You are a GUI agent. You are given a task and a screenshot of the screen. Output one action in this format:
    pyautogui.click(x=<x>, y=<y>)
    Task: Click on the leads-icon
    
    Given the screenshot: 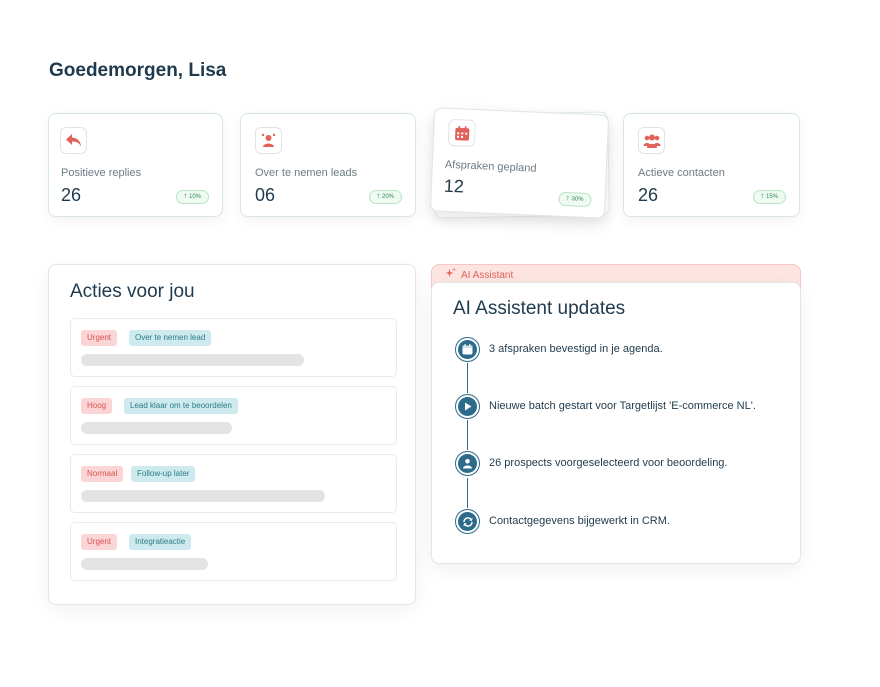 What is the action you would take?
    pyautogui.click(x=268, y=140)
    